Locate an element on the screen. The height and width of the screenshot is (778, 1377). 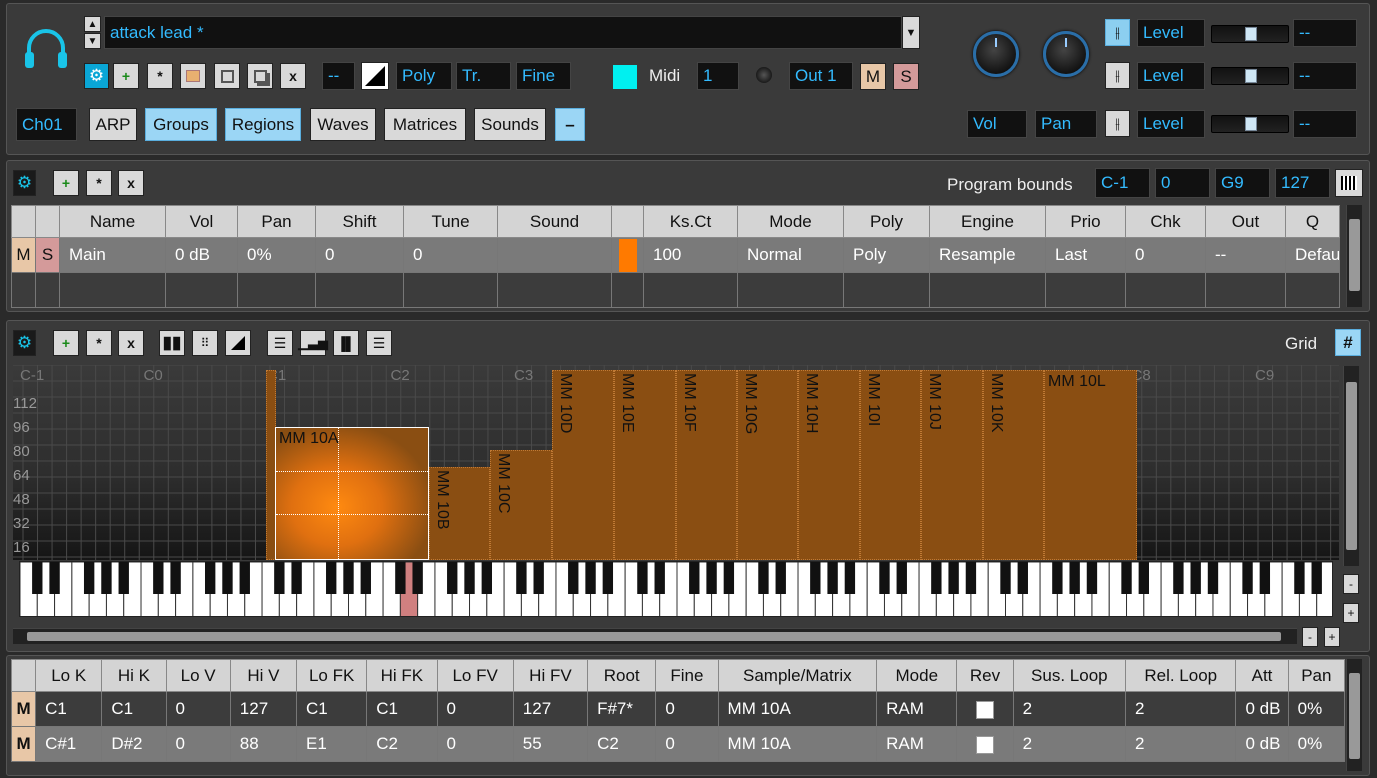
cell: 0 dB is located at coordinates (201, 255).